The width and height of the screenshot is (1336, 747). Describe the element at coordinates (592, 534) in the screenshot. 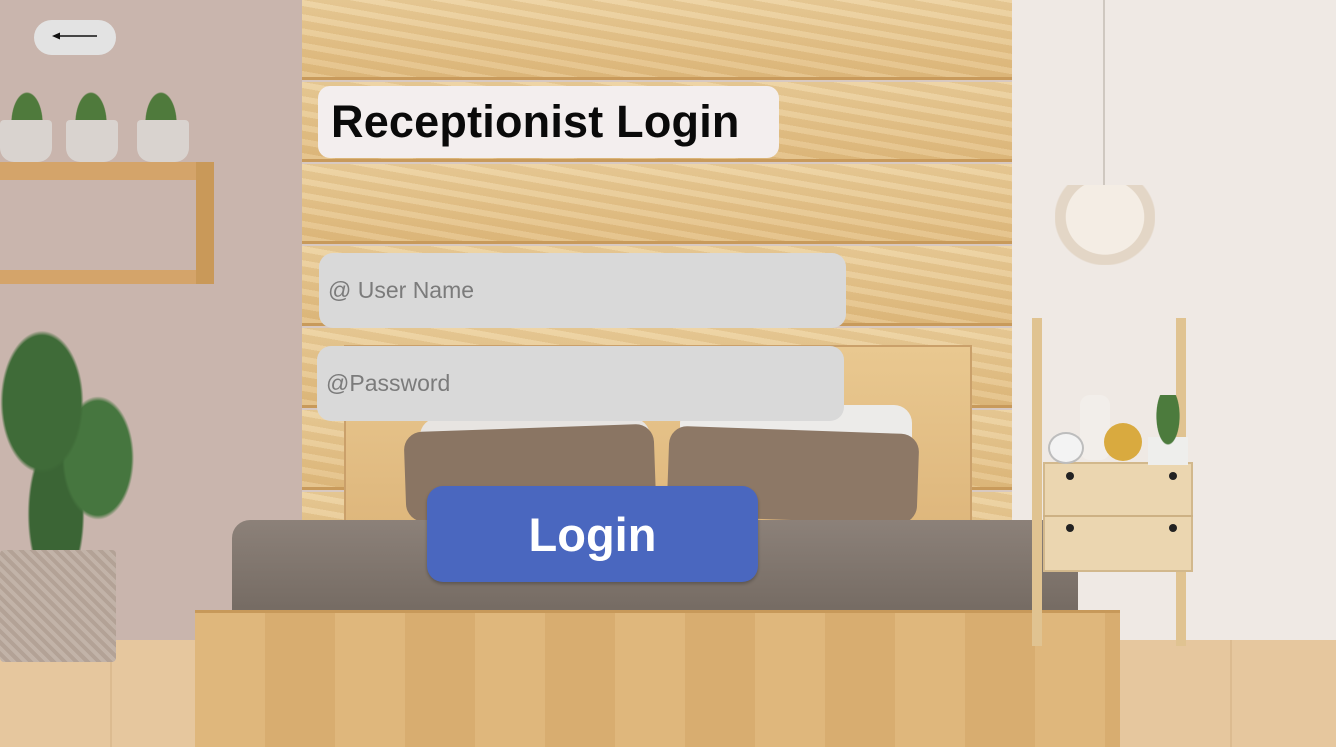

I see `login-button: Login` at that location.